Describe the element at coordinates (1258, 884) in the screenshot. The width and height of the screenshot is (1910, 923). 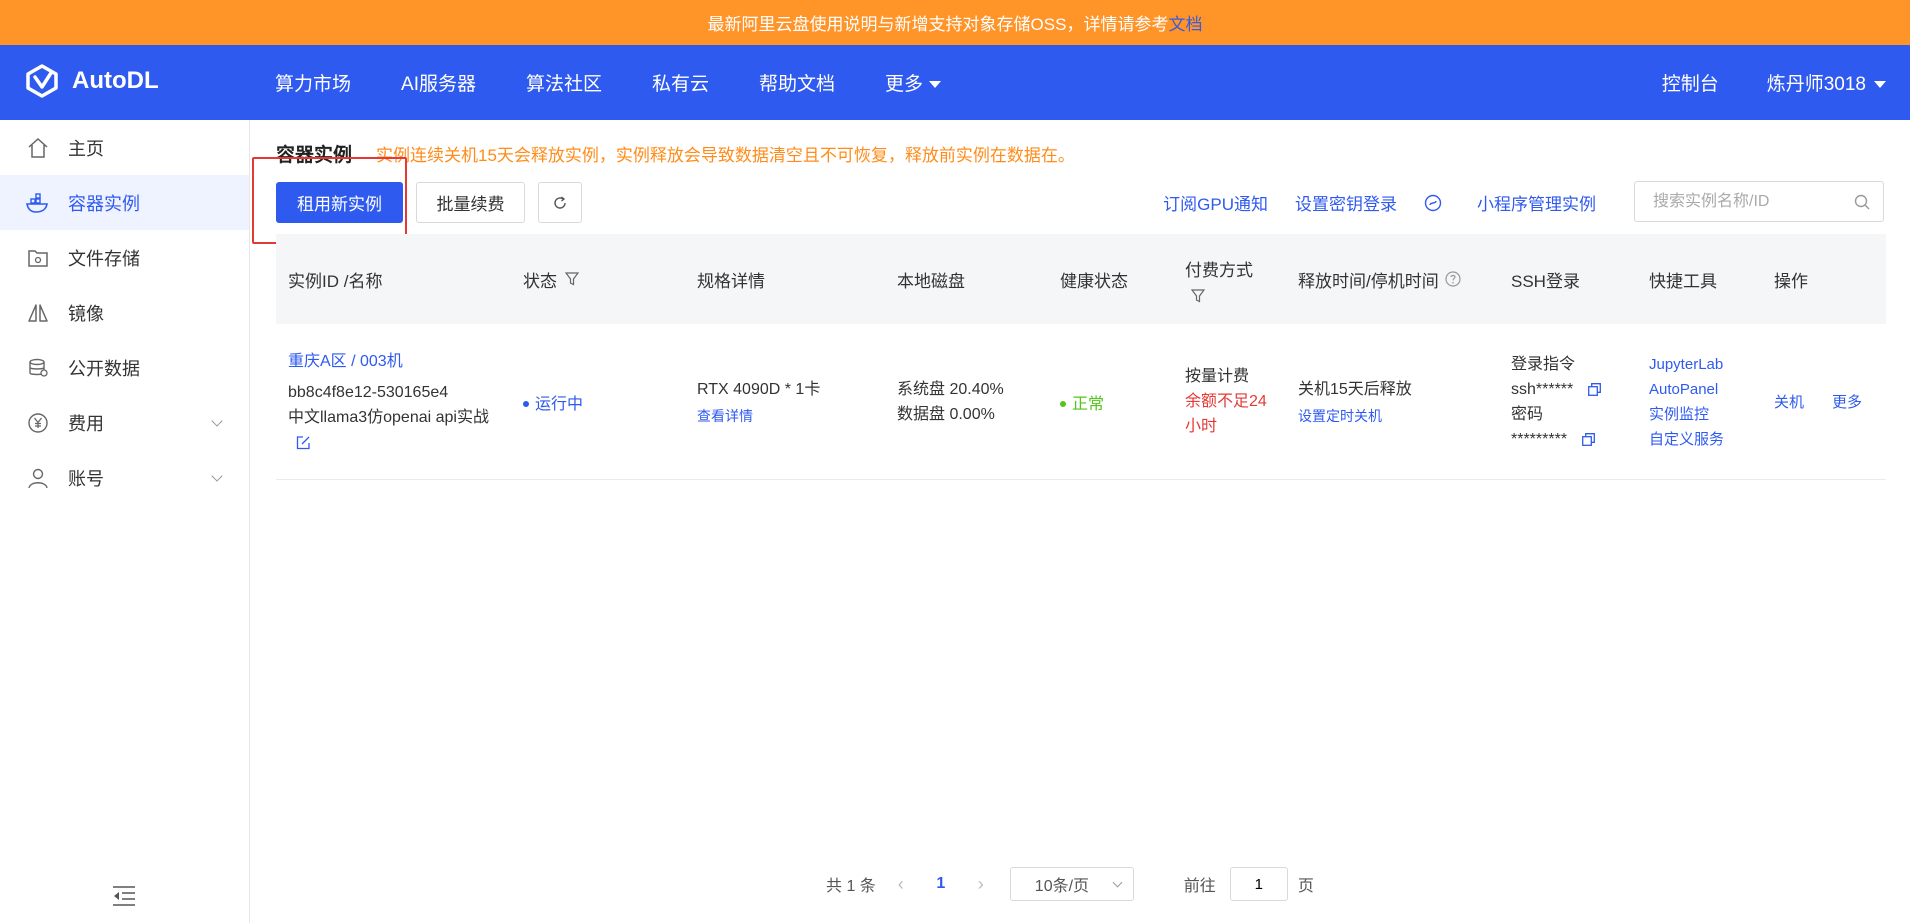
I see `goto-page-input` at that location.